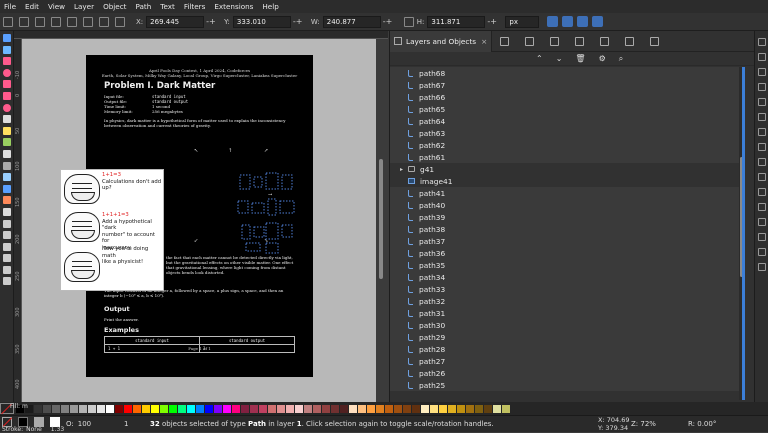 This screenshot has width=768, height=433. Describe the element at coordinates (7, 119) in the screenshot. I see `pen-tool-icon` at that location.